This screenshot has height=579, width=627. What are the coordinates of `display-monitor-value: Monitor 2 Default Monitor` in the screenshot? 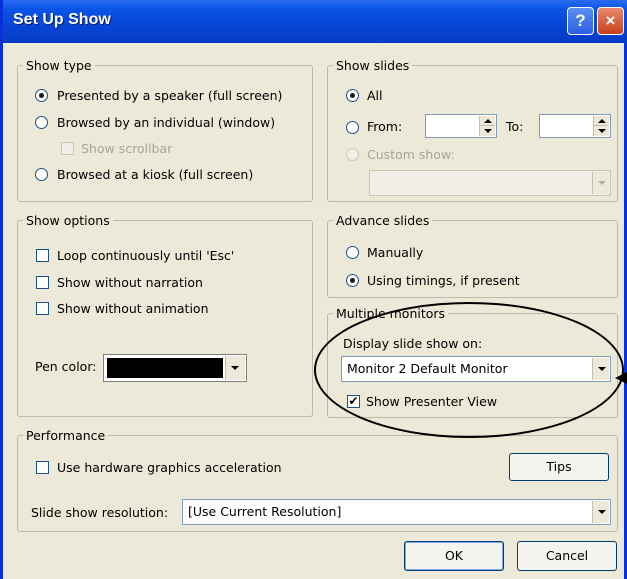 It's located at (427, 368).